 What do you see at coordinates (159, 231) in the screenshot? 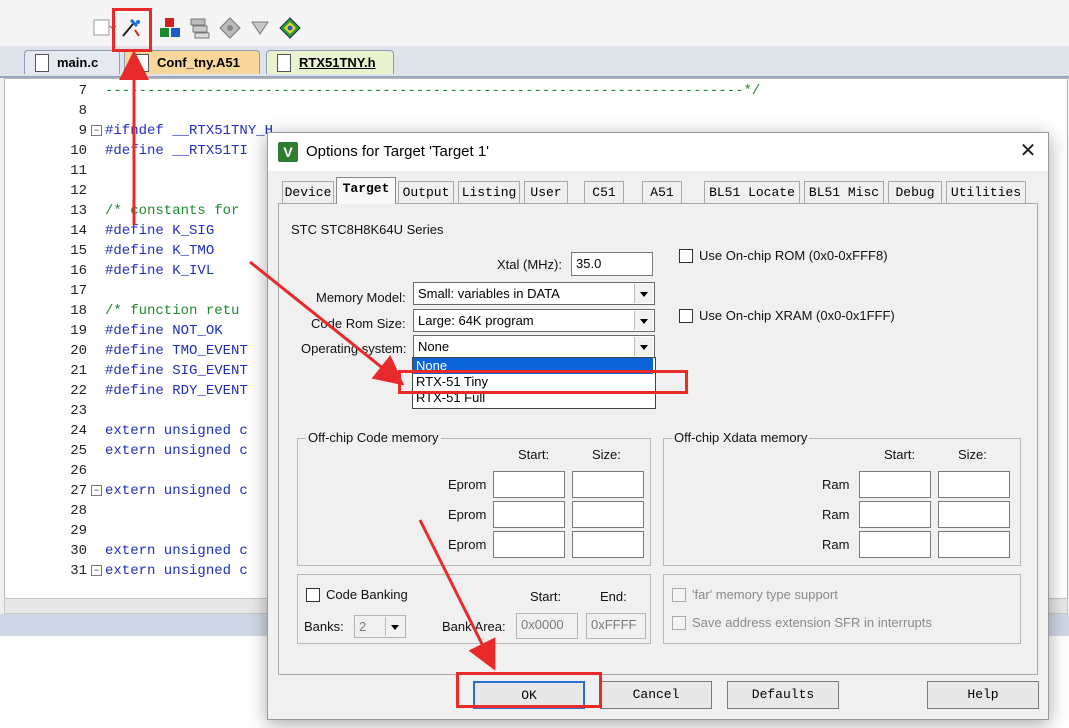
I see `code-line: #define K_SIG` at bounding box center [159, 231].